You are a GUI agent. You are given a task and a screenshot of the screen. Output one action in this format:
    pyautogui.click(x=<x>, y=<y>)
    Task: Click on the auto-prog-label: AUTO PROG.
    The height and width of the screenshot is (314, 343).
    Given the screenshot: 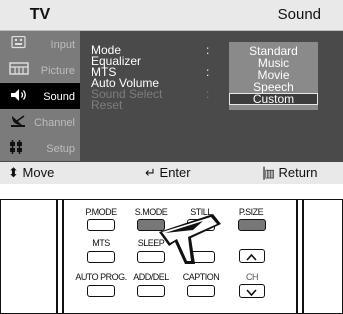 What is the action you would take?
    pyautogui.click(x=101, y=277)
    